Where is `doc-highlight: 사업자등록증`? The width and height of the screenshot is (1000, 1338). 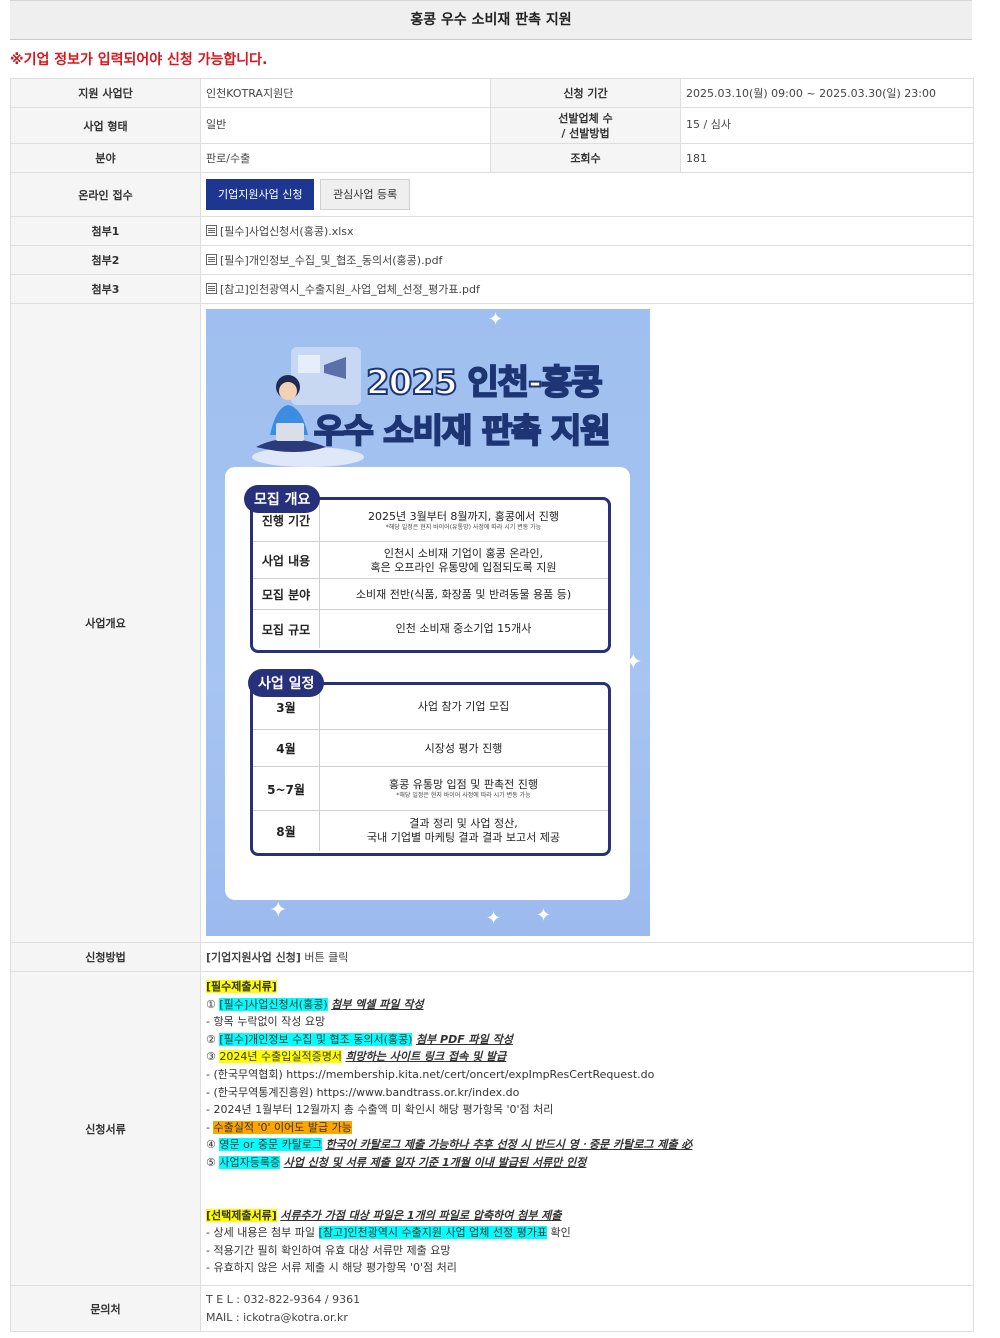
doc-highlight: 사업자등록증 is located at coordinates (250, 1162).